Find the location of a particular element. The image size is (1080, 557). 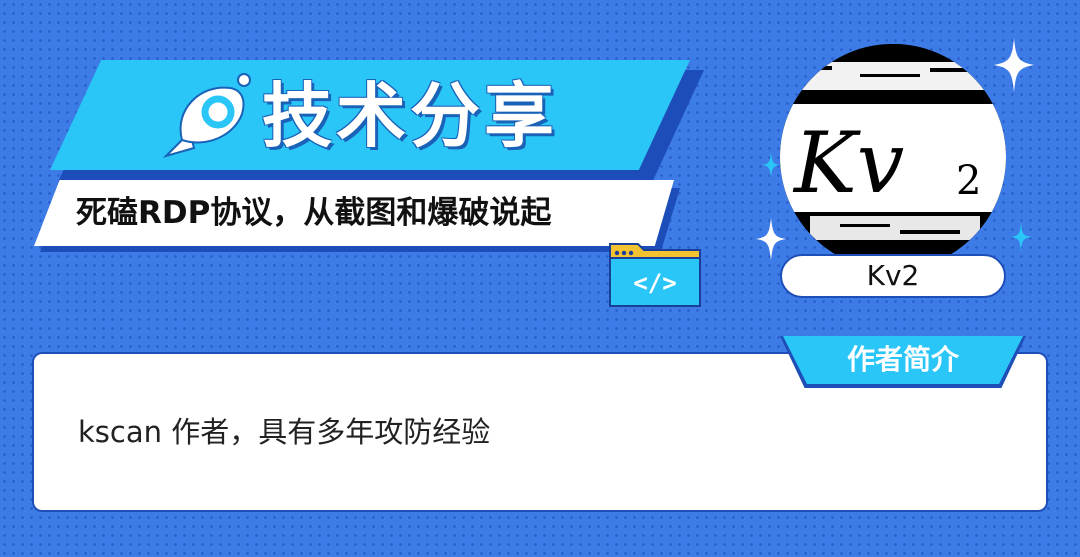

author-avatar: Kv 2 is located at coordinates (893, 157).